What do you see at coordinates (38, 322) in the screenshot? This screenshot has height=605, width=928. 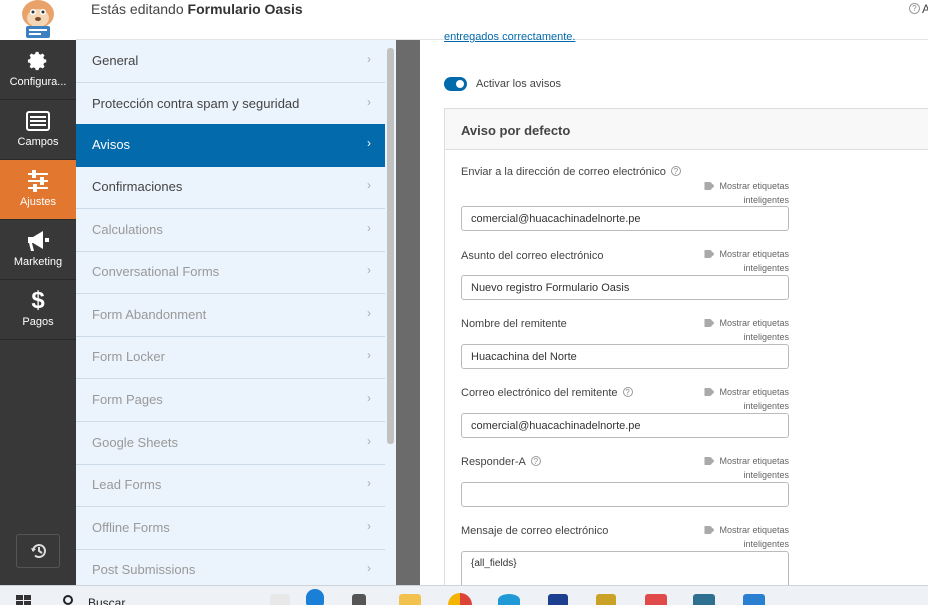 I see `sidebar-item-label: Pagos` at bounding box center [38, 322].